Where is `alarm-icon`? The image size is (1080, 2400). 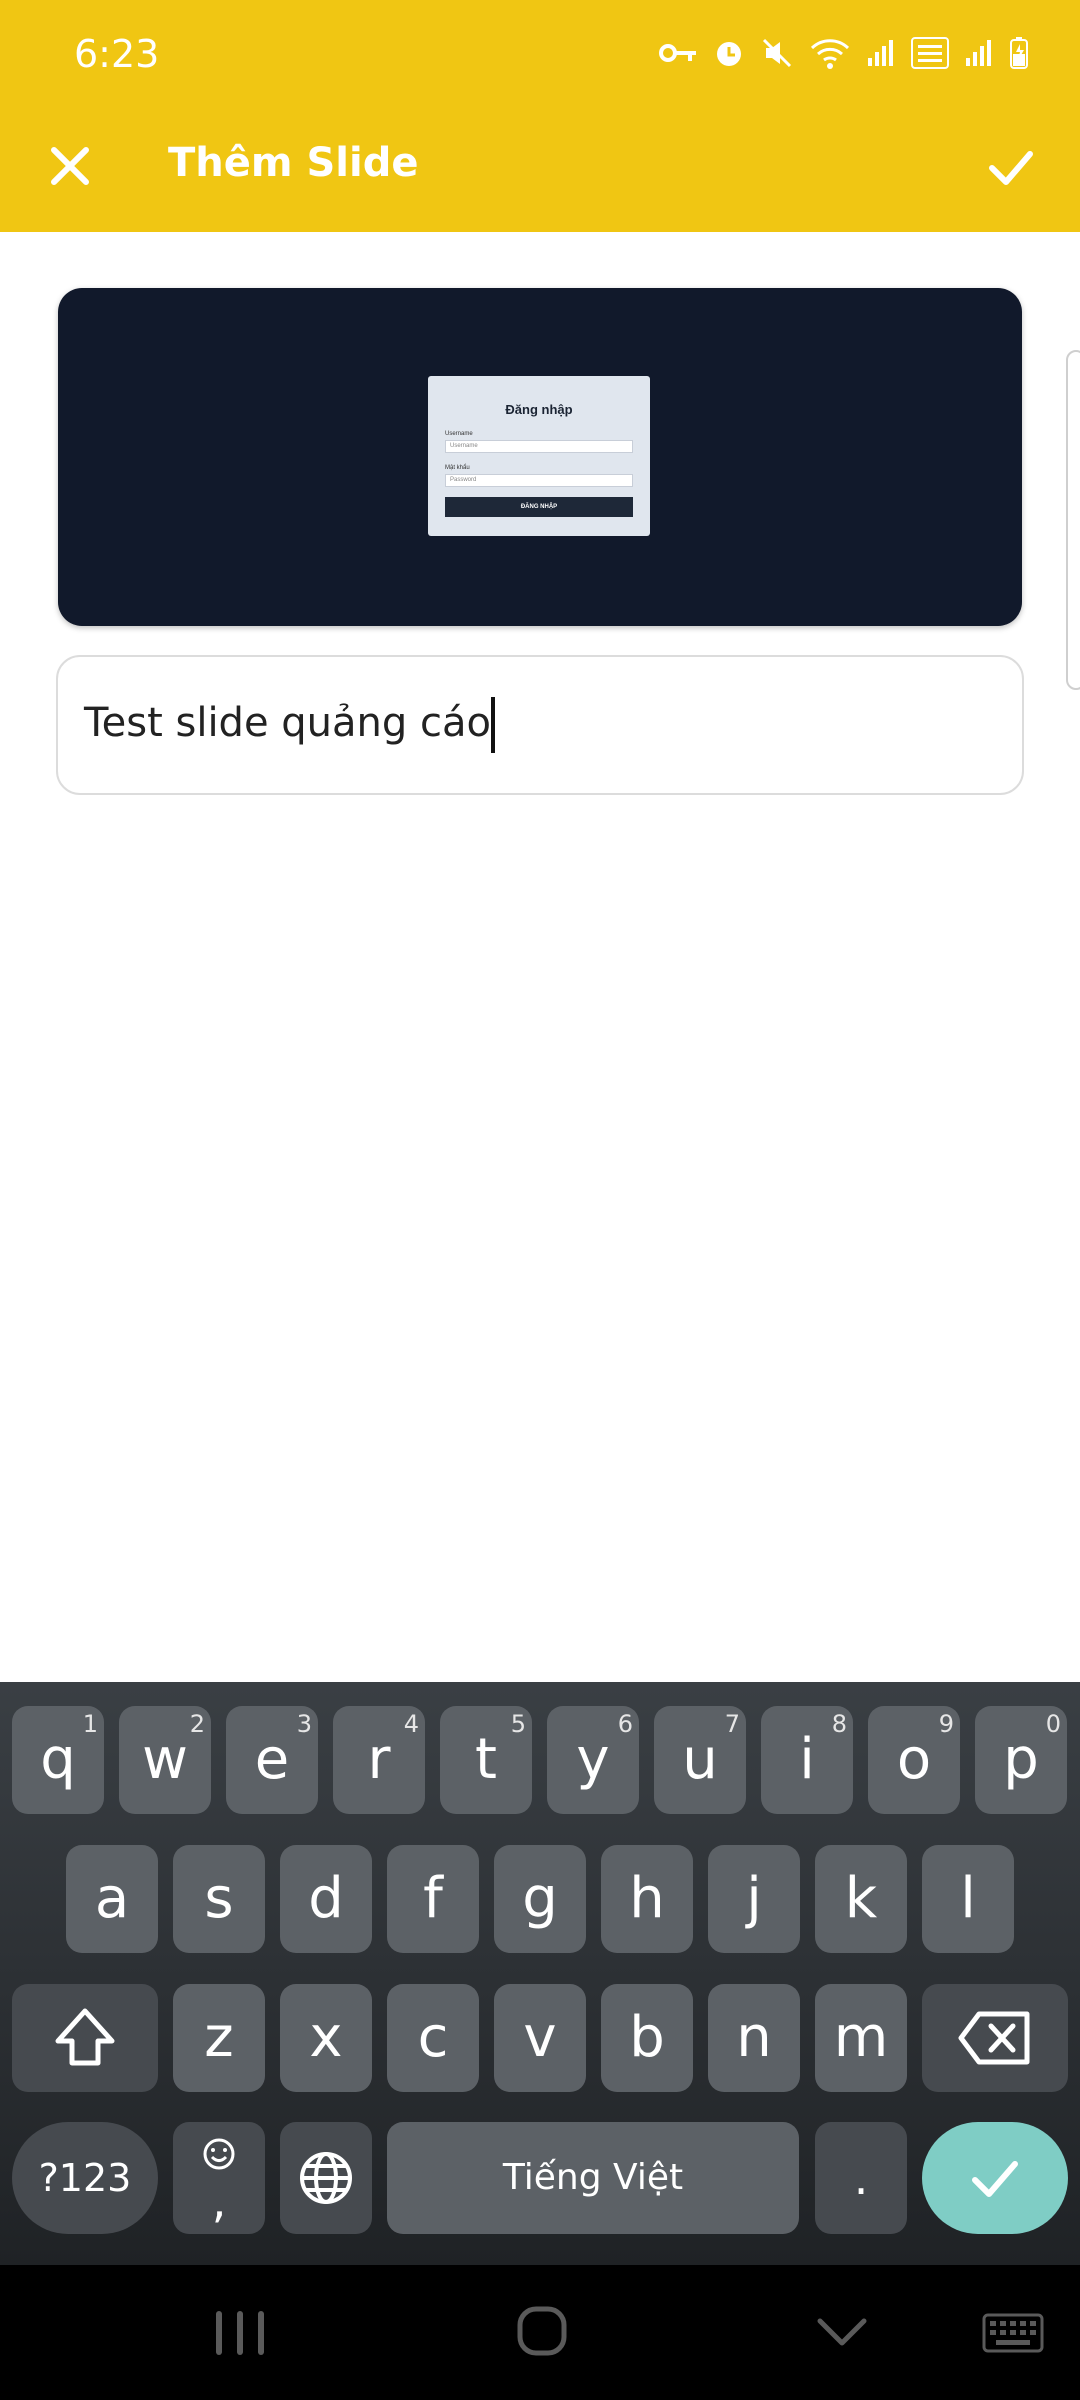 alarm-icon is located at coordinates (729, 55).